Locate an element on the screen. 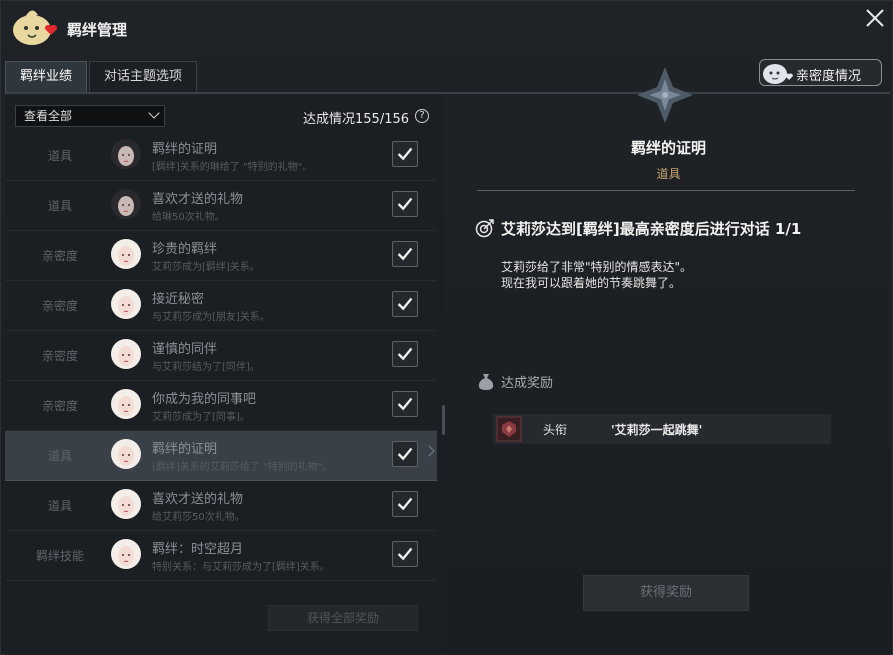 This screenshot has width=893, height=655. achievement-description: 与艾莉莎成为[朋友]关系。 is located at coordinates (211, 317).